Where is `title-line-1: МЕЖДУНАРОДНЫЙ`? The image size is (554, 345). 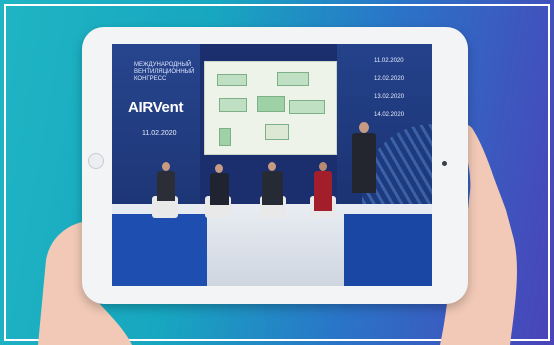 title-line-1: МЕЖДУНАРОДНЫЙ is located at coordinates (163, 65).